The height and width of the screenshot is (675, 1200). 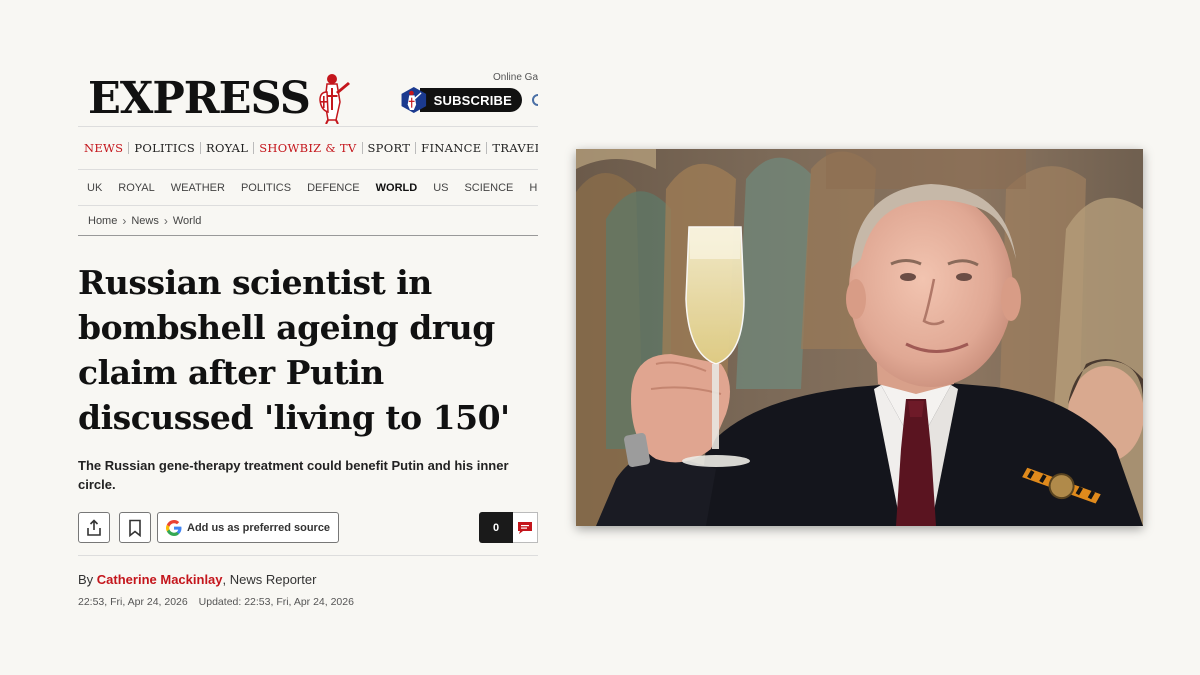 What do you see at coordinates (165, 148) in the screenshot?
I see `primary-nav-item-politics: POLITICS` at bounding box center [165, 148].